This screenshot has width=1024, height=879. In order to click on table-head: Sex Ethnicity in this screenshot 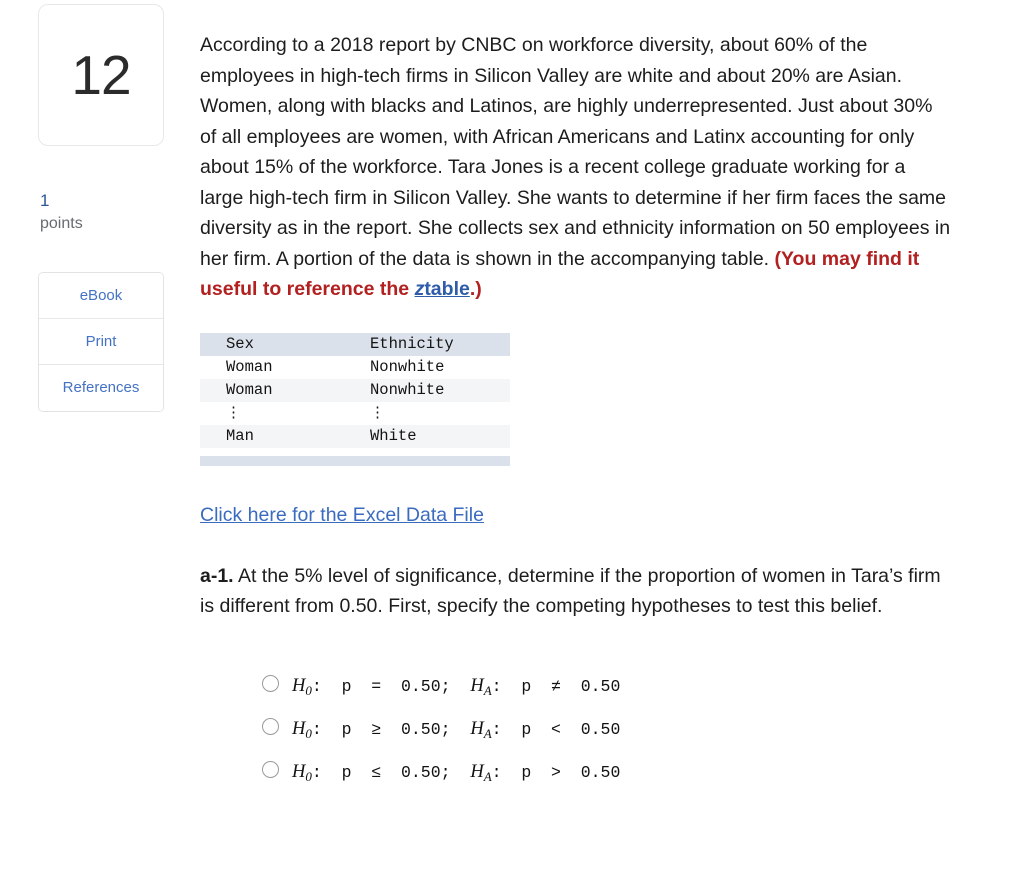, I will do `click(355, 344)`.